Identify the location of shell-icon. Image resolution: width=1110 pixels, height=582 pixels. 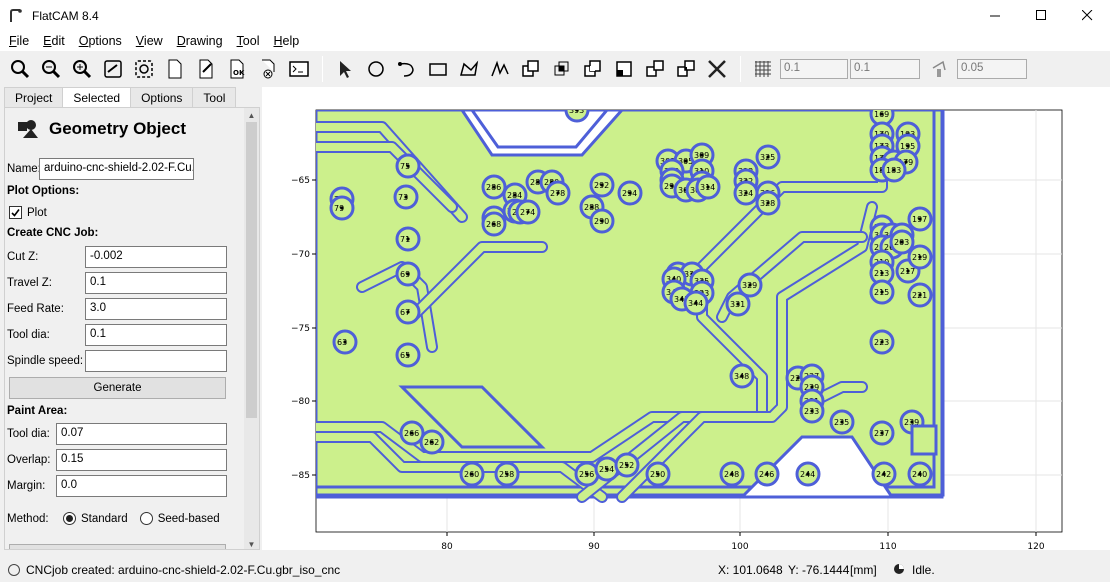
(299, 69).